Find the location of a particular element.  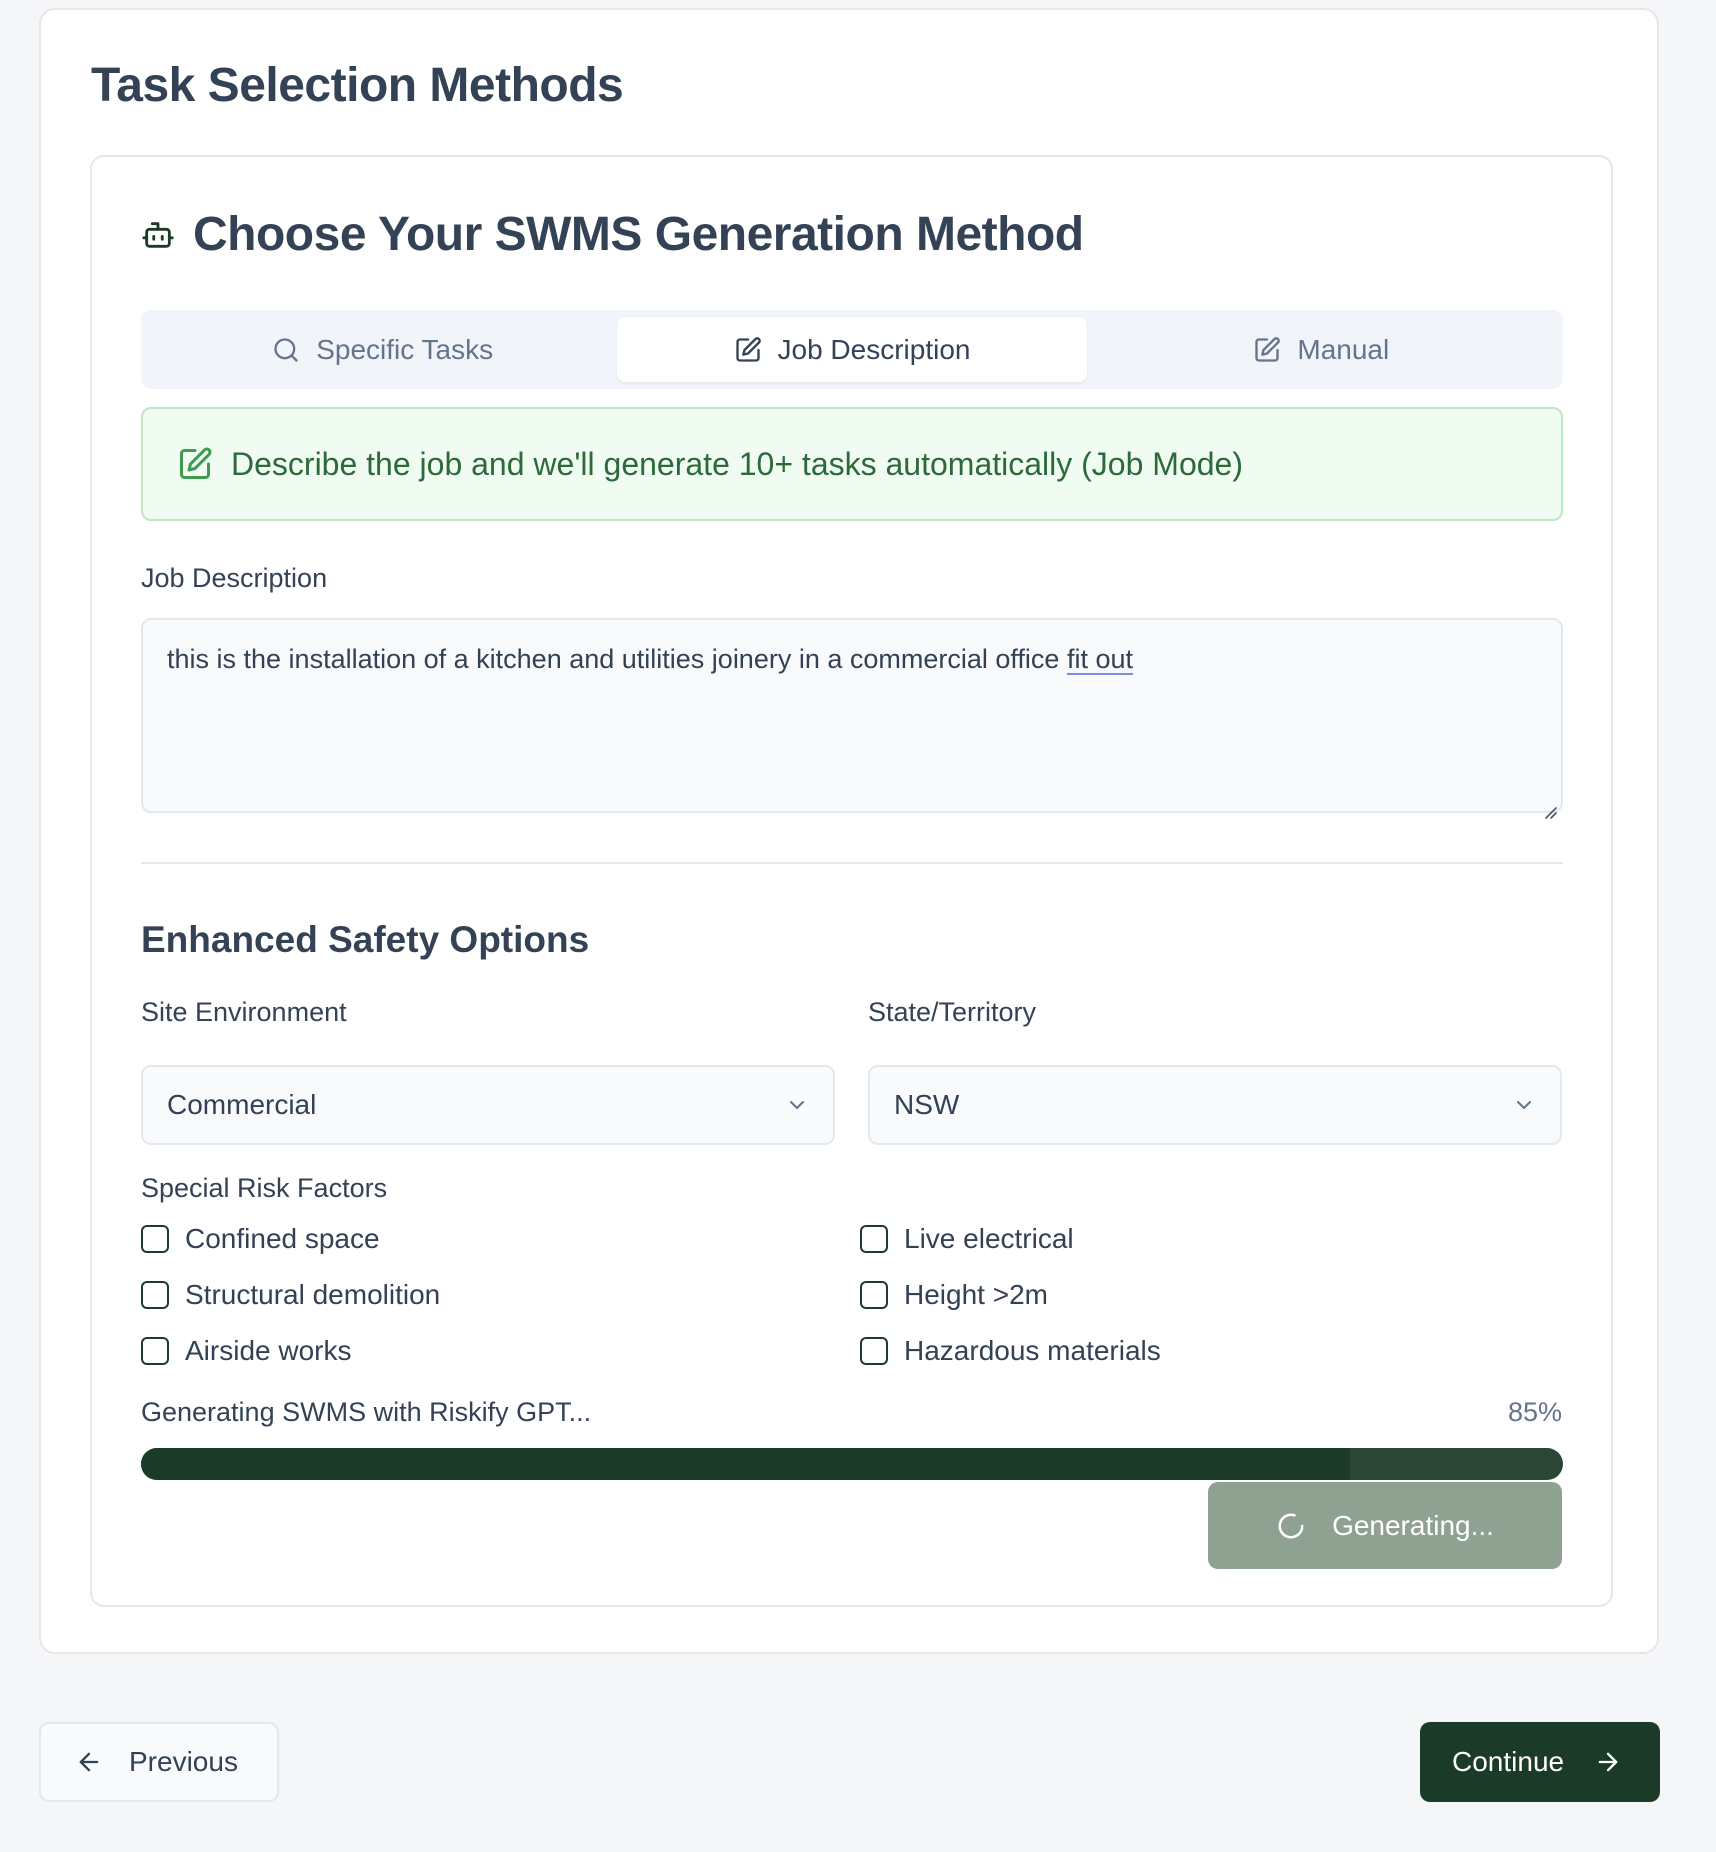

checkbox-label: Hazardous materials is located at coordinates (1032, 1350).